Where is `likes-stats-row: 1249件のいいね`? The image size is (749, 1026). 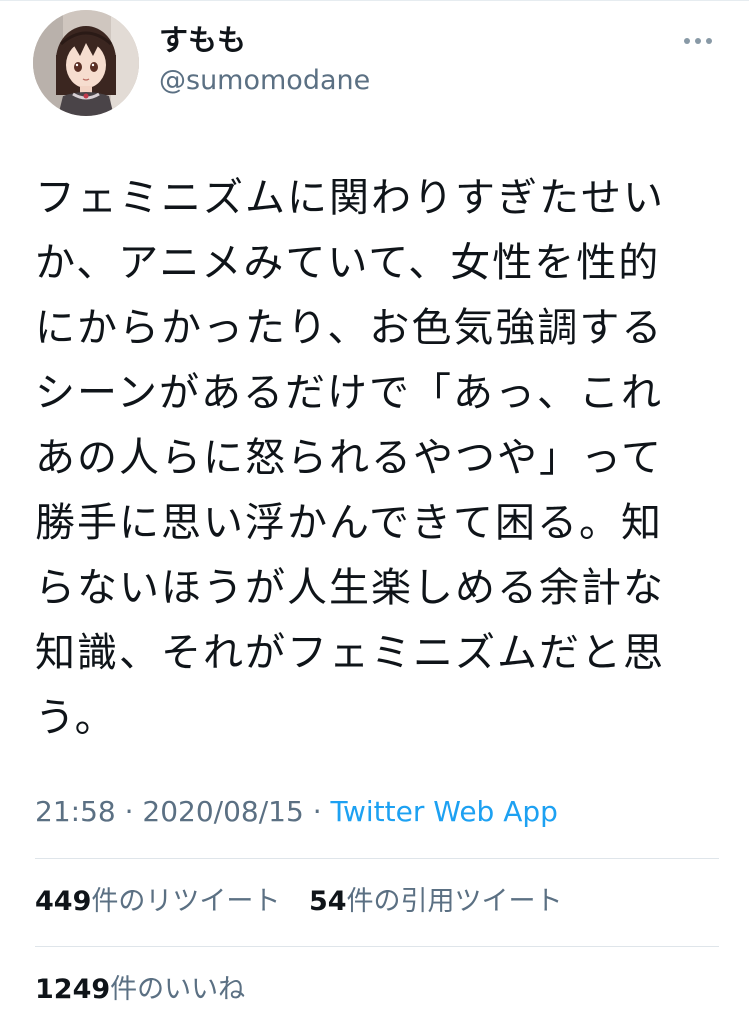
likes-stats-row: 1249件のいいね is located at coordinates (150, 990).